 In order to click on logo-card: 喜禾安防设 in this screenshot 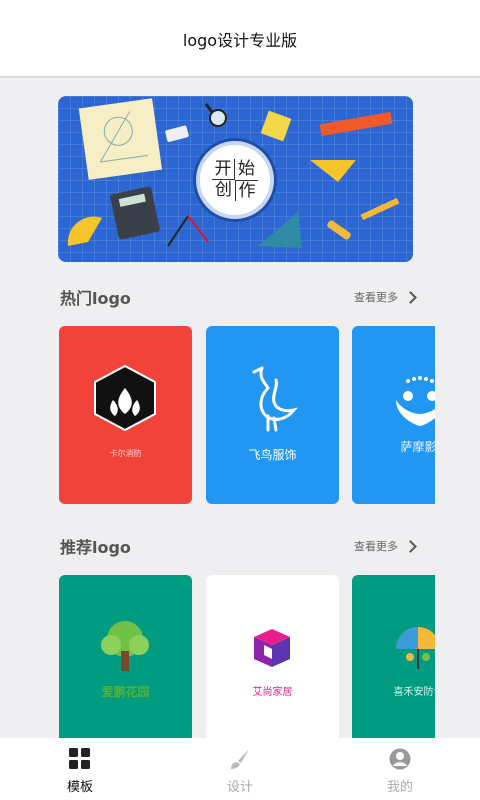, I will do `click(393, 656)`.